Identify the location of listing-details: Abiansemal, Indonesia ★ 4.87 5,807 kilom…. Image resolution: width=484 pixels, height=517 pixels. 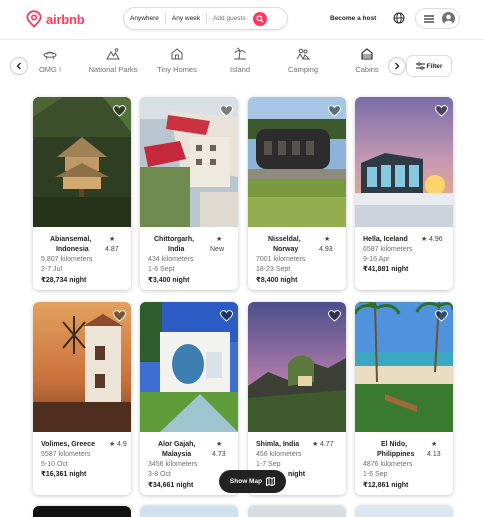
(82, 258).